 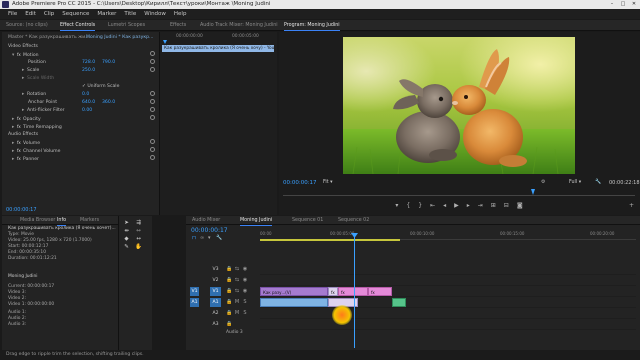 I want to click on scale-row: ▸ Scale, so click(x=30, y=70).